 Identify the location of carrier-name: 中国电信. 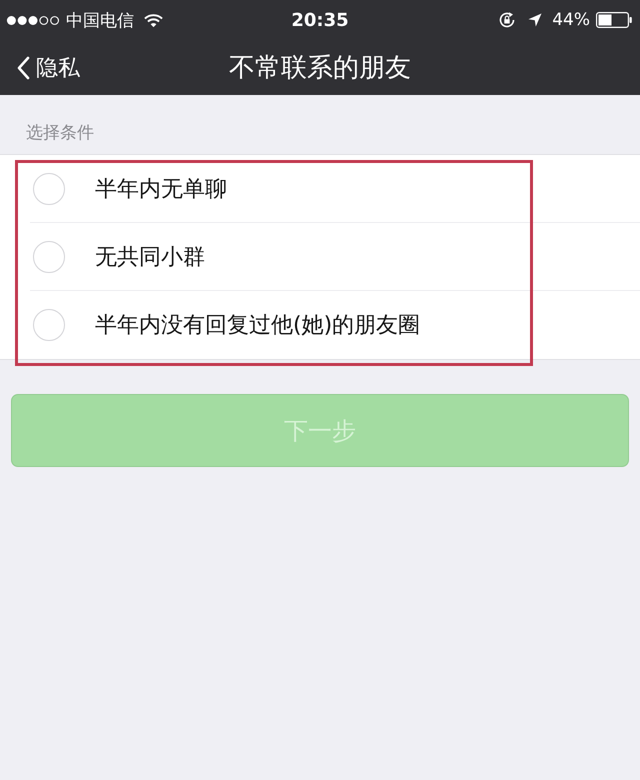
(100, 21).